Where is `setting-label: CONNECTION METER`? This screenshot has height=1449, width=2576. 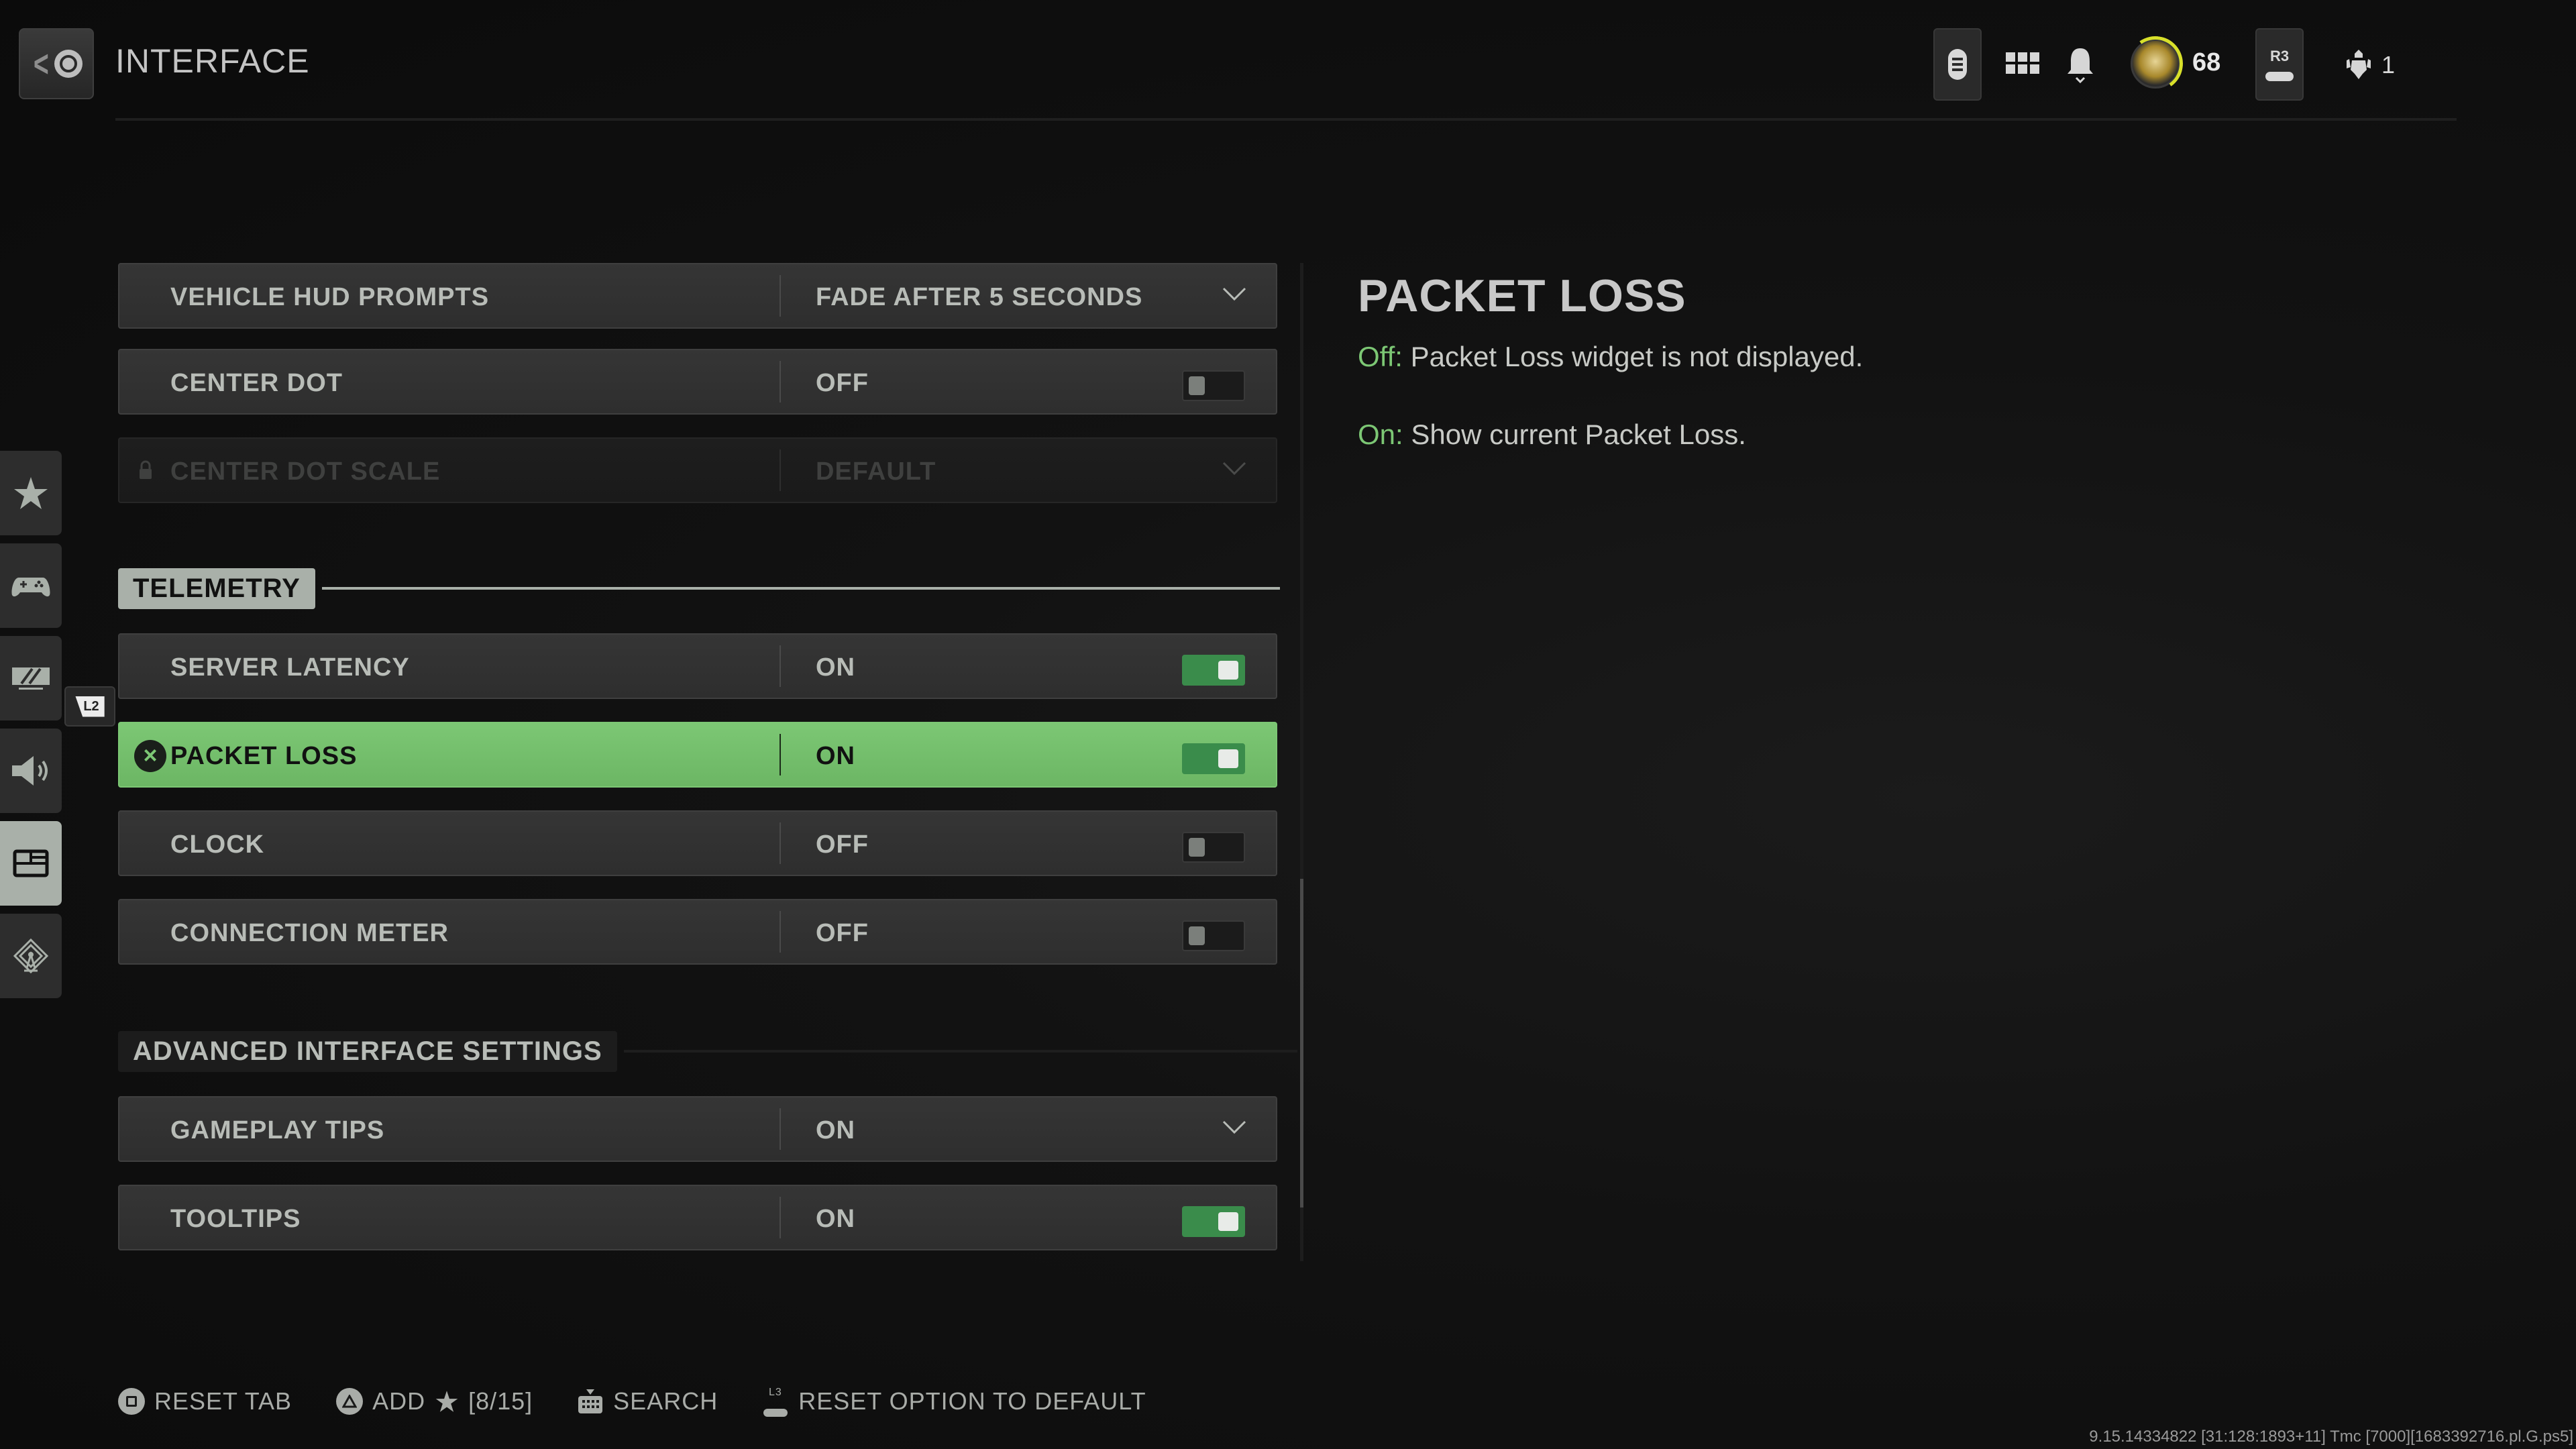 setting-label: CONNECTION METER is located at coordinates (309, 933).